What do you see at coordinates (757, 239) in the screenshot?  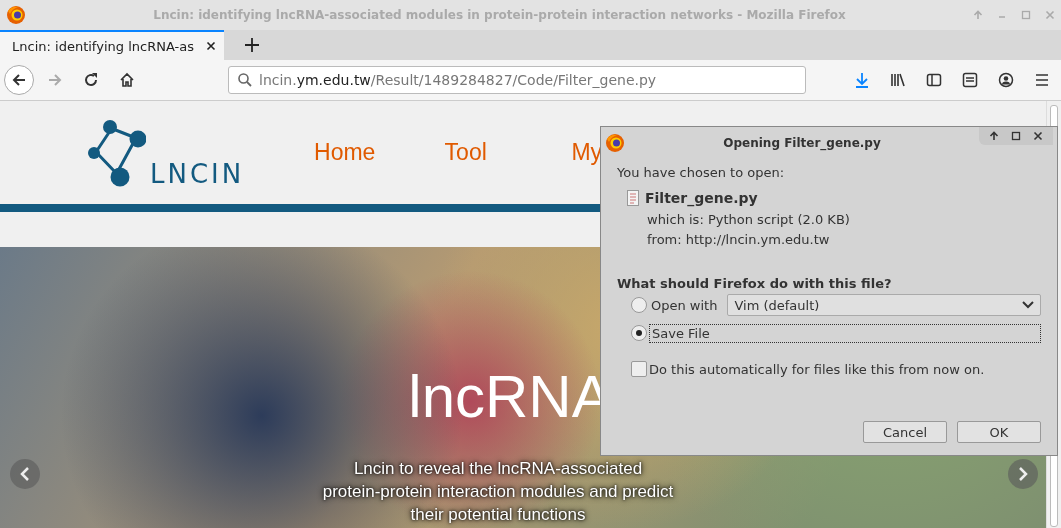 I see `file-source-value: http://lncin.ym.edu.tw` at bounding box center [757, 239].